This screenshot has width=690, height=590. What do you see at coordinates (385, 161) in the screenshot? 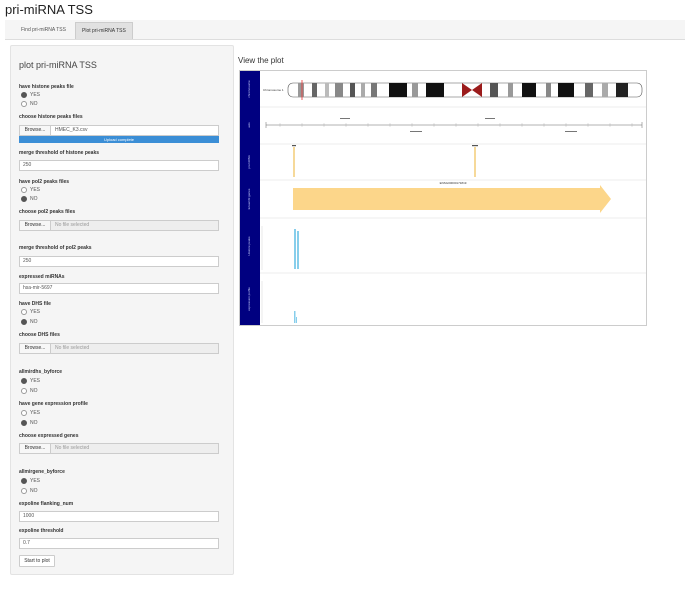
I see `mirna-track` at bounding box center [385, 161].